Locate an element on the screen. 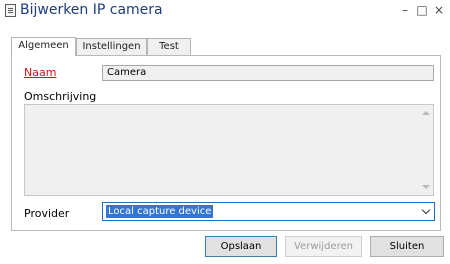  scroll-down-icon is located at coordinates (426, 187).